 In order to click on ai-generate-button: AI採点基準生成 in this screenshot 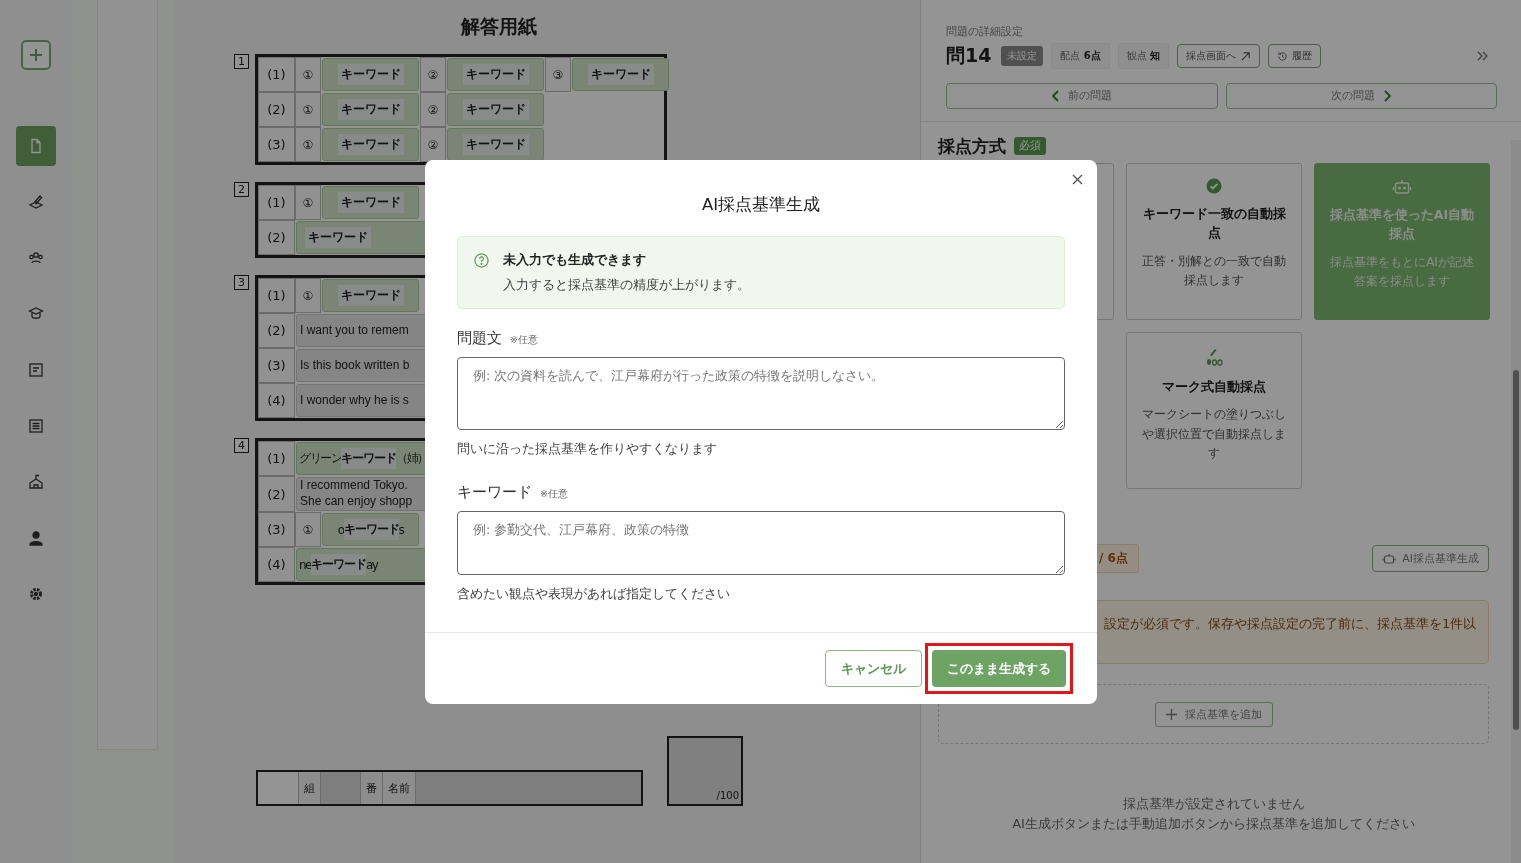, I will do `click(1430, 558)`.